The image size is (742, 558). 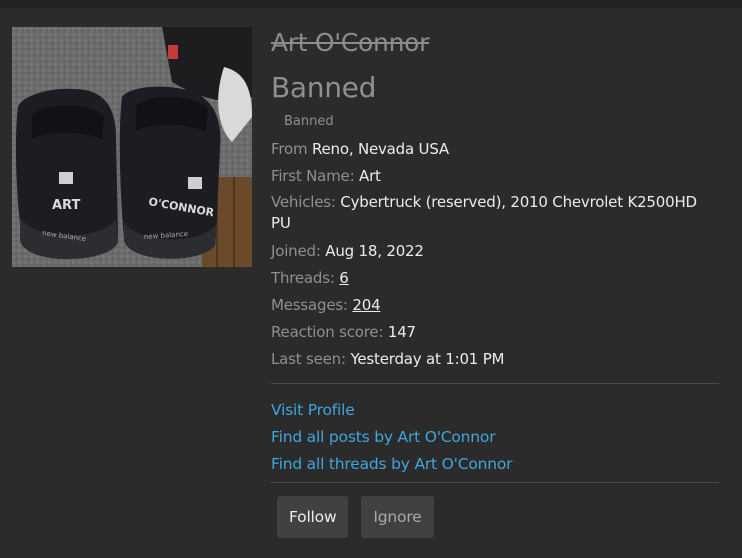 I want to click on top-edge, so click(x=371, y=4).